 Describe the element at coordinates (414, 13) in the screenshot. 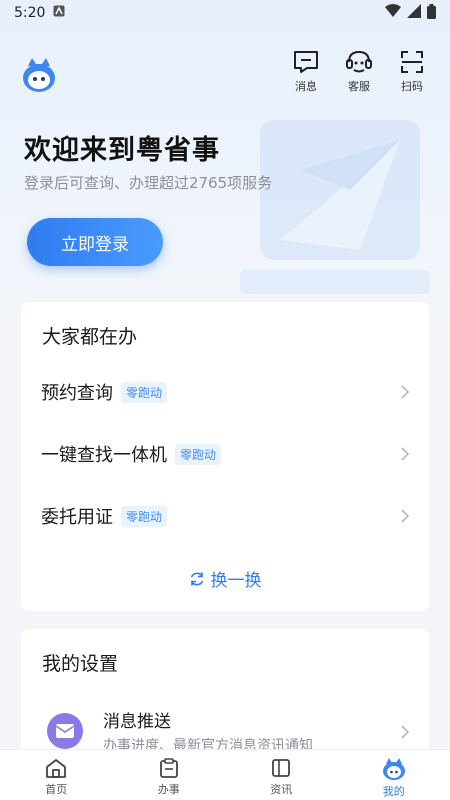

I see `signal-icon` at that location.